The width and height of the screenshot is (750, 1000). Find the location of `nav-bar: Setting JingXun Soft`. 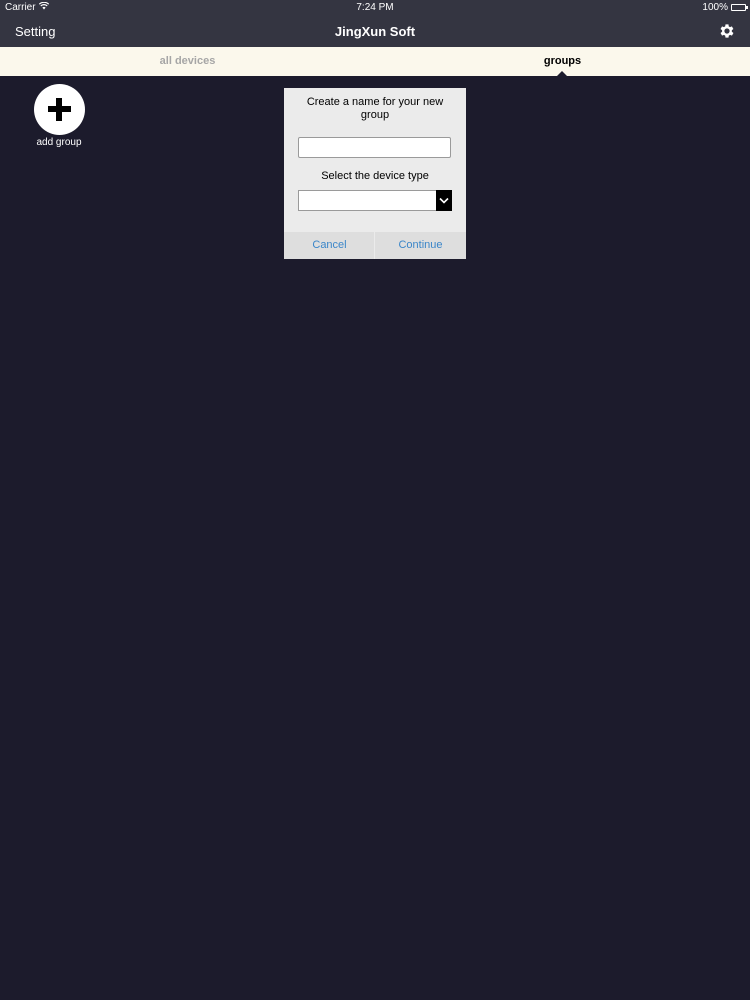

nav-bar: Setting JingXun Soft is located at coordinates (375, 31).